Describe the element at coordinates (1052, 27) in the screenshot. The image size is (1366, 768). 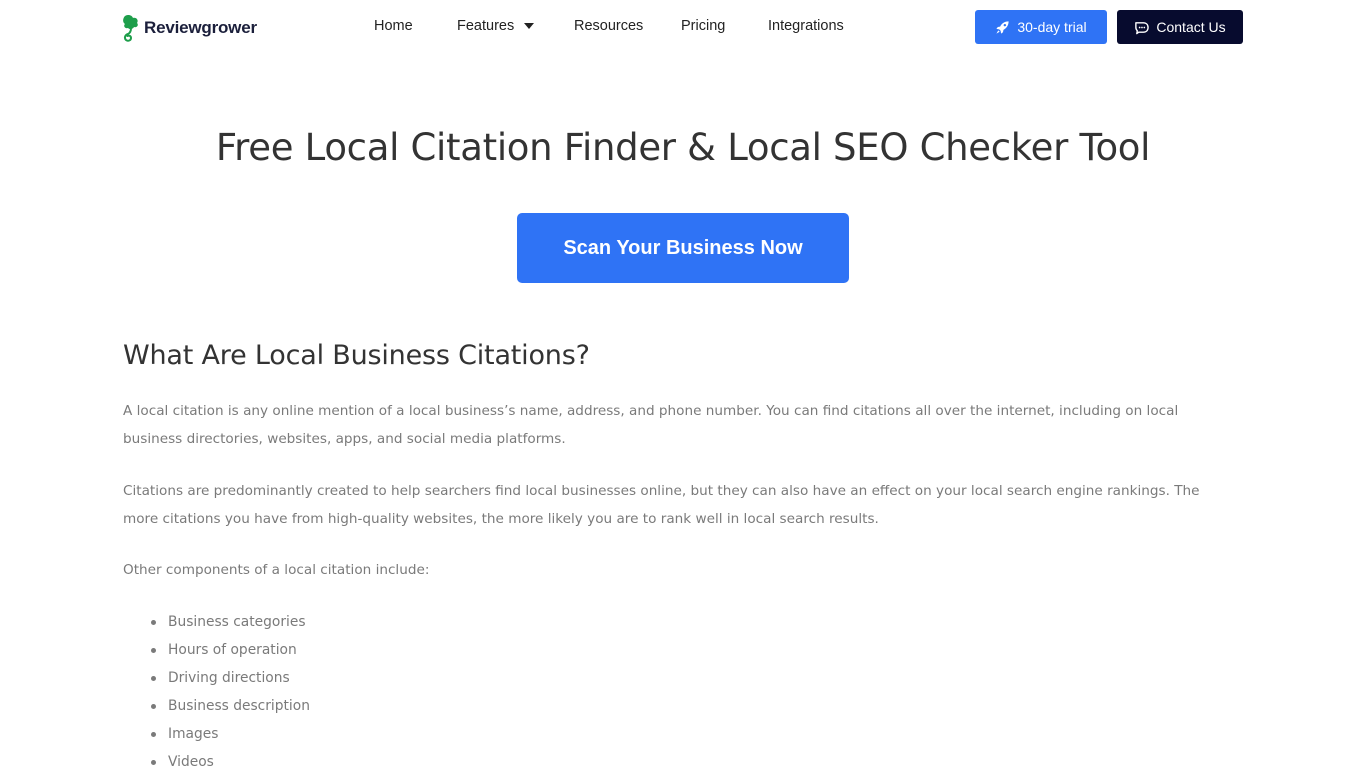
I see `trial-button-label: 30-day trial` at that location.